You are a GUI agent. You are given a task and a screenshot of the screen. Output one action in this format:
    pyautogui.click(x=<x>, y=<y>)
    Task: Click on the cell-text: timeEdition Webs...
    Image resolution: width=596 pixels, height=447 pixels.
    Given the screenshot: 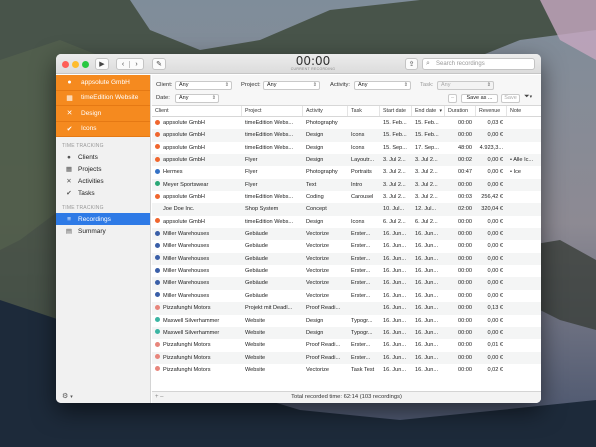 What is the action you would take?
    pyautogui.click(x=269, y=123)
    